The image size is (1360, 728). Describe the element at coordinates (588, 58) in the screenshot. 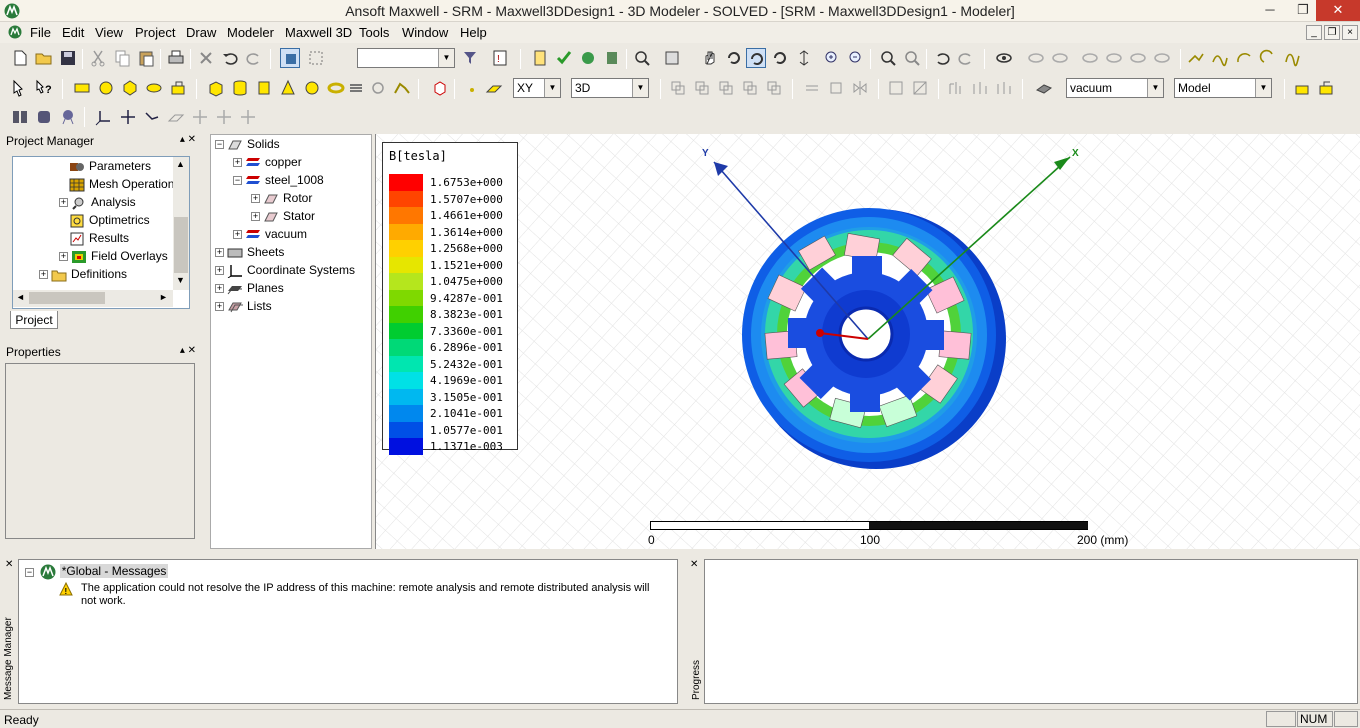

I see `material-icon` at that location.